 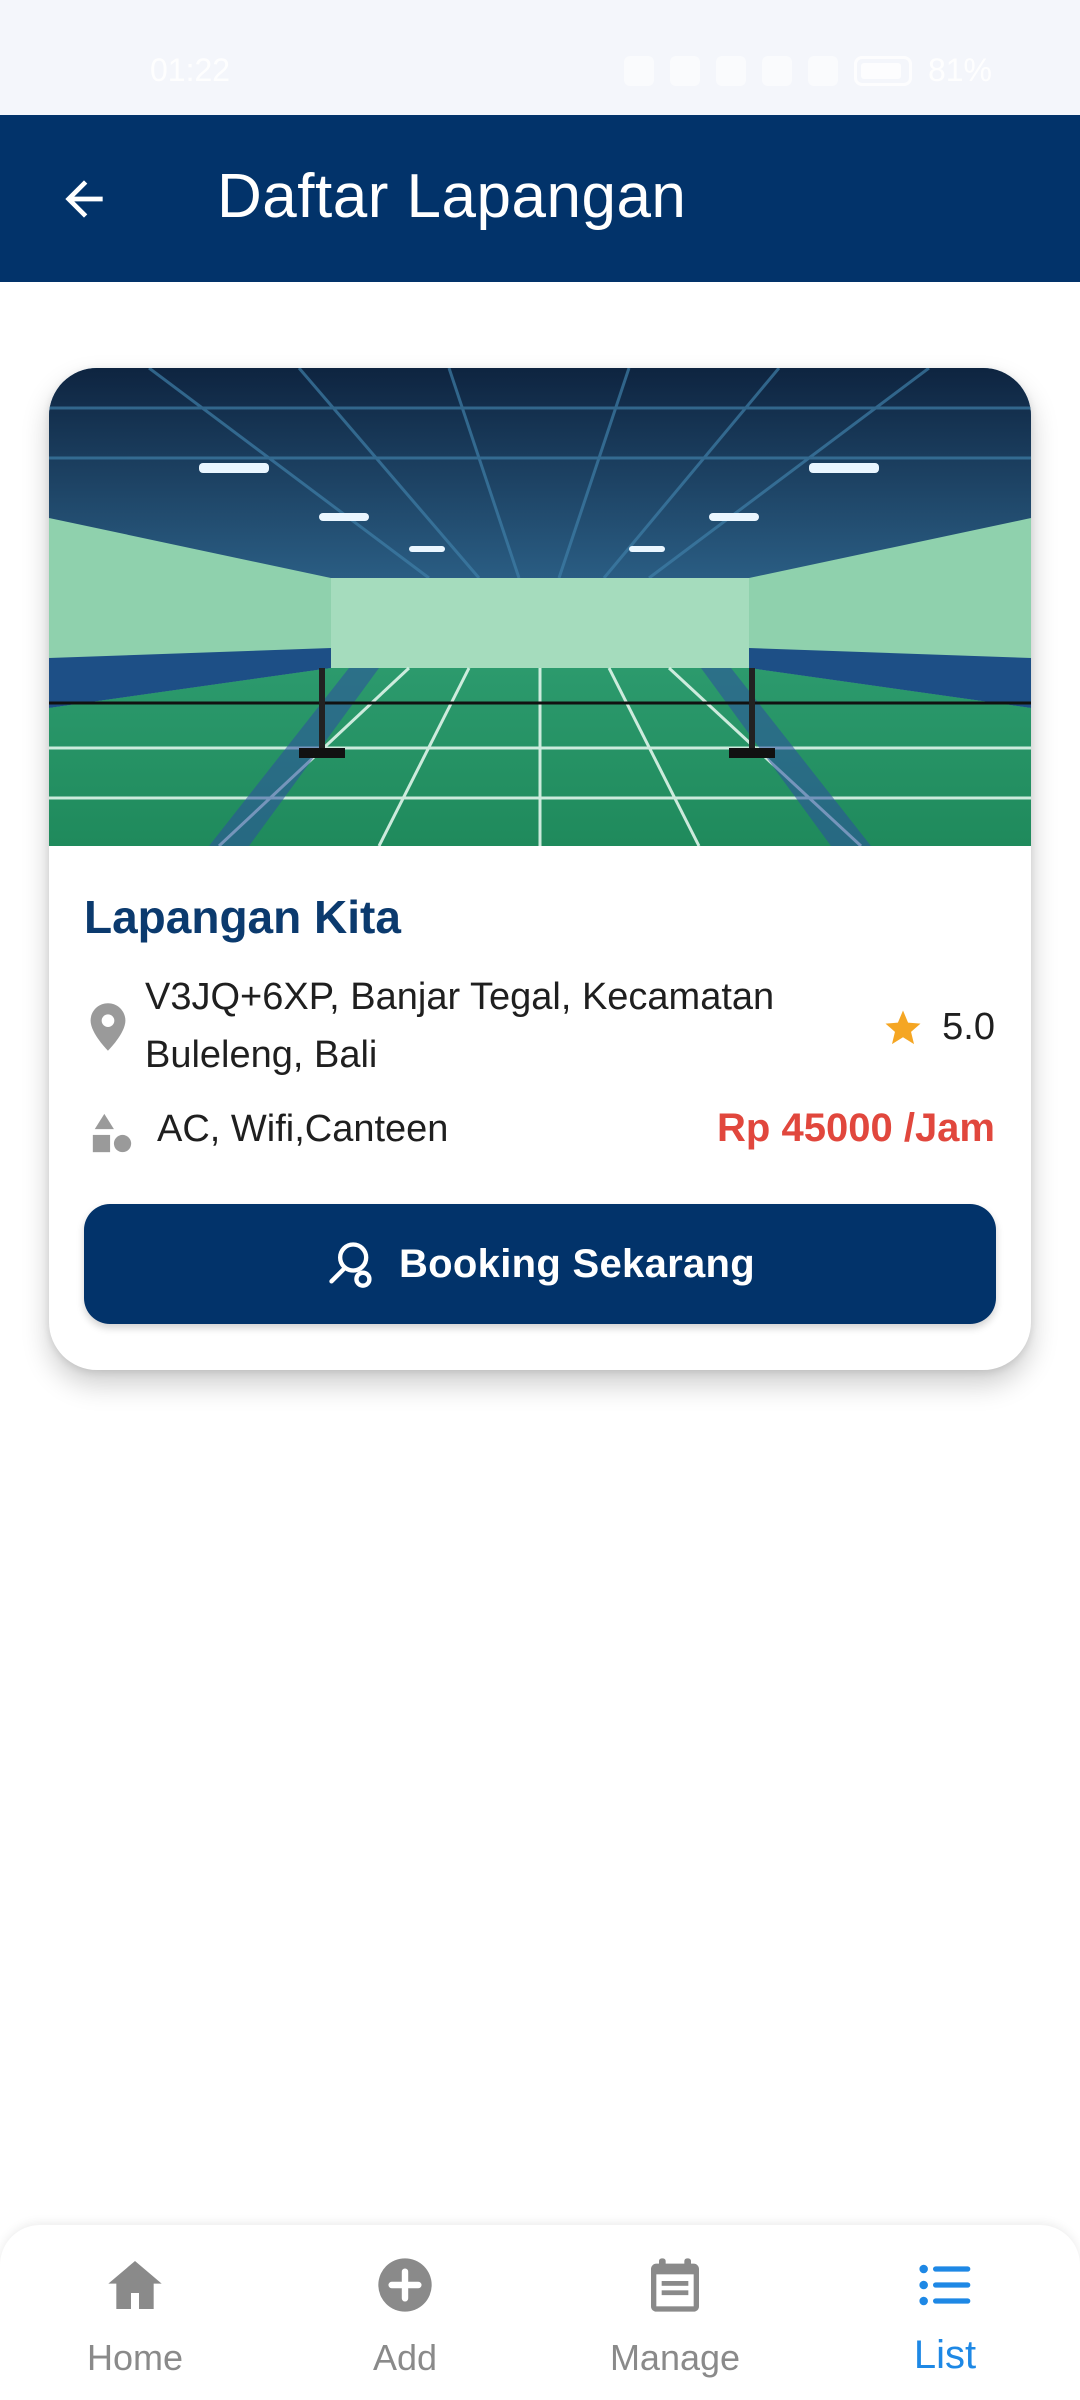 I want to click on bottom-navigation: Home Add Manage List, so click(x=540, y=2312).